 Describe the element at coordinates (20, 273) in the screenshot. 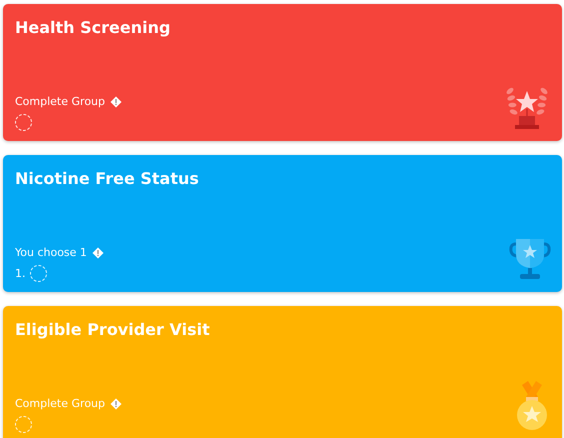

I see `item-number: 1.` at that location.